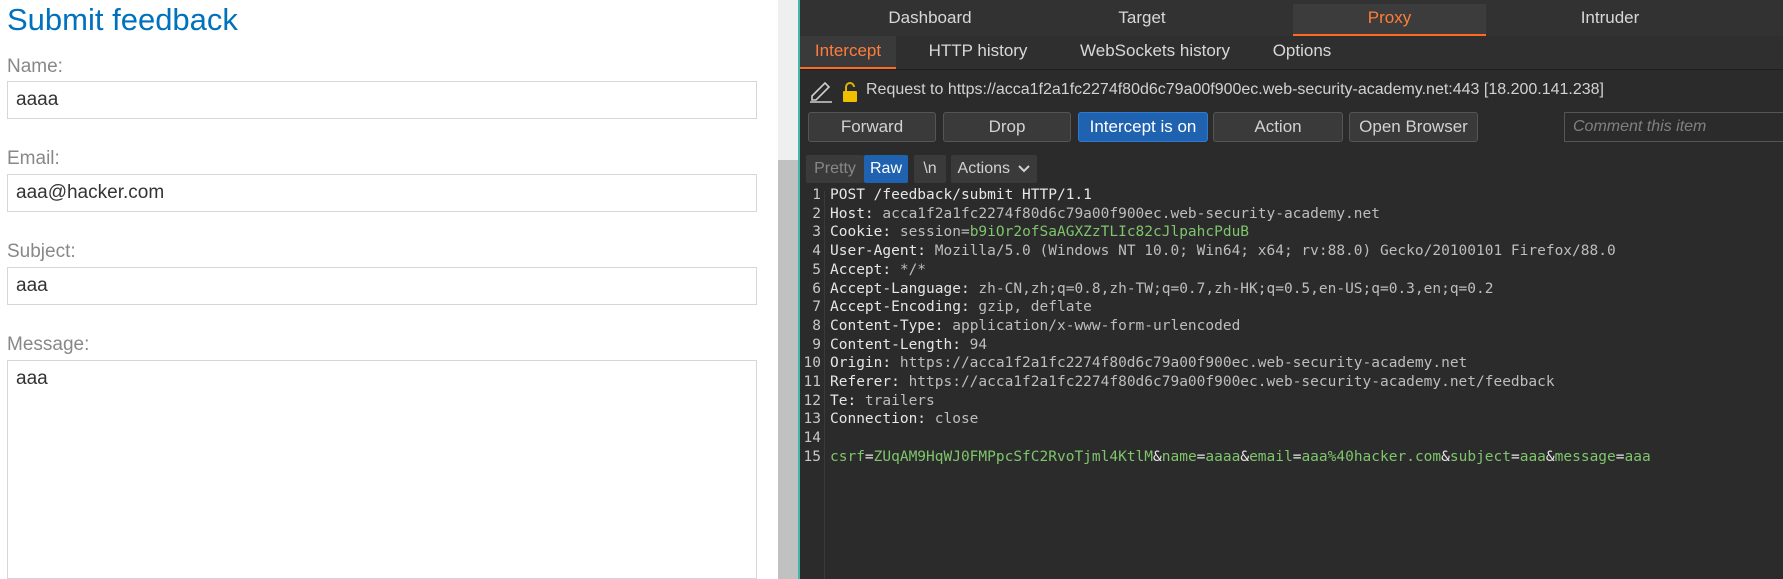 This screenshot has width=1783, height=579. What do you see at coordinates (900, 288) in the screenshot?
I see `header-name: Accept-Language:` at bounding box center [900, 288].